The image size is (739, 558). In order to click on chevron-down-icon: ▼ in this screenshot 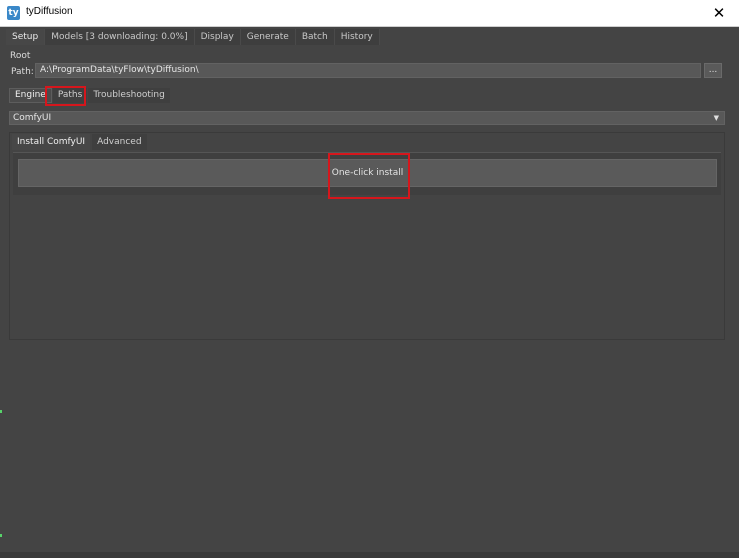, I will do `click(716, 118)`.